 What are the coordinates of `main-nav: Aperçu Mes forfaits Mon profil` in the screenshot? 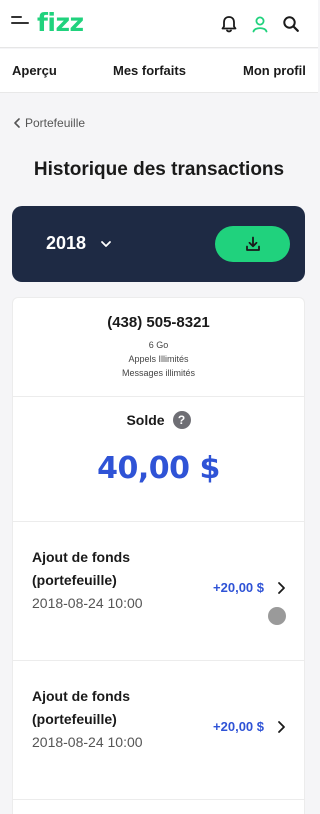 It's located at (159, 71).